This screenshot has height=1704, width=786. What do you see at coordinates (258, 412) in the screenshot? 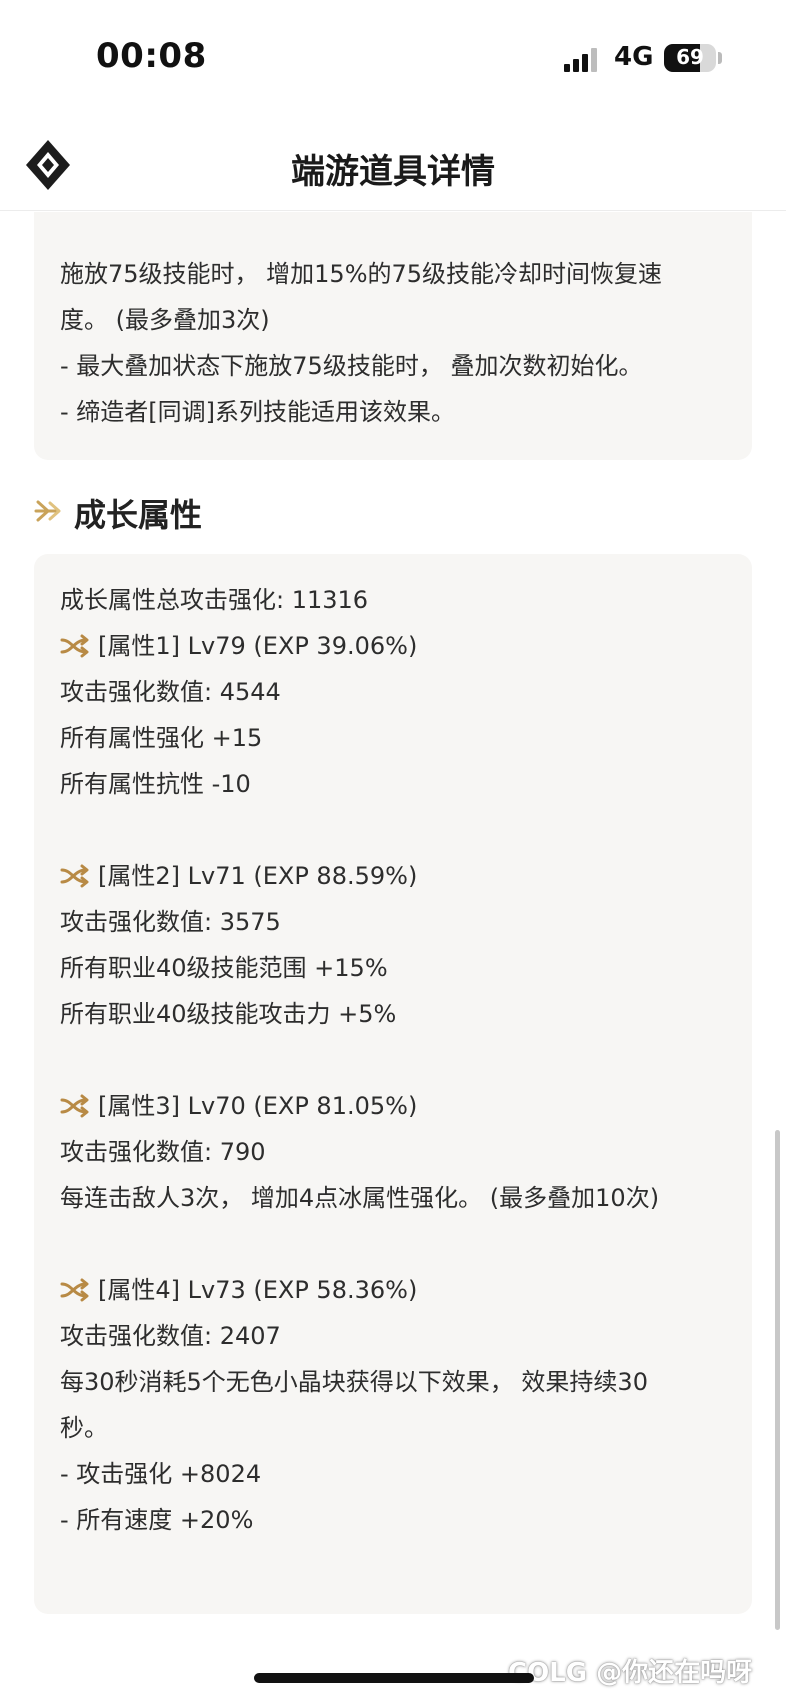
I see `effect-line: - 缔造者[同调]系列技能适用该效果。` at bounding box center [258, 412].